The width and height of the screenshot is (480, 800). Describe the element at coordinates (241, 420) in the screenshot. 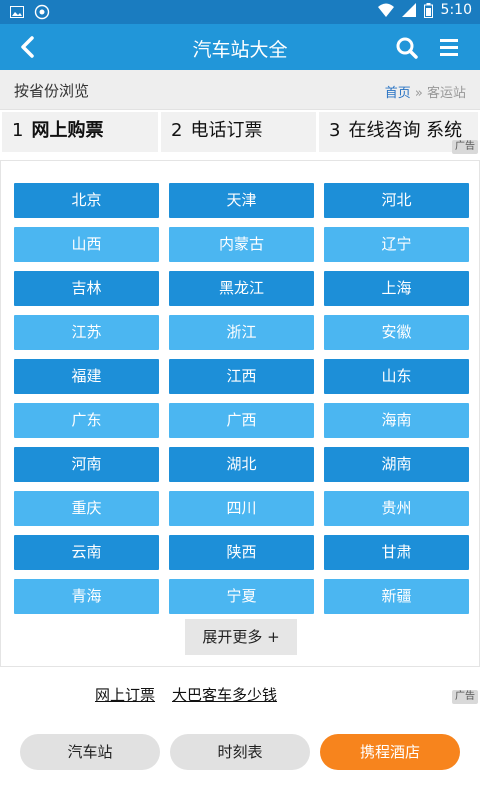

I see `province-button: 广西` at that location.